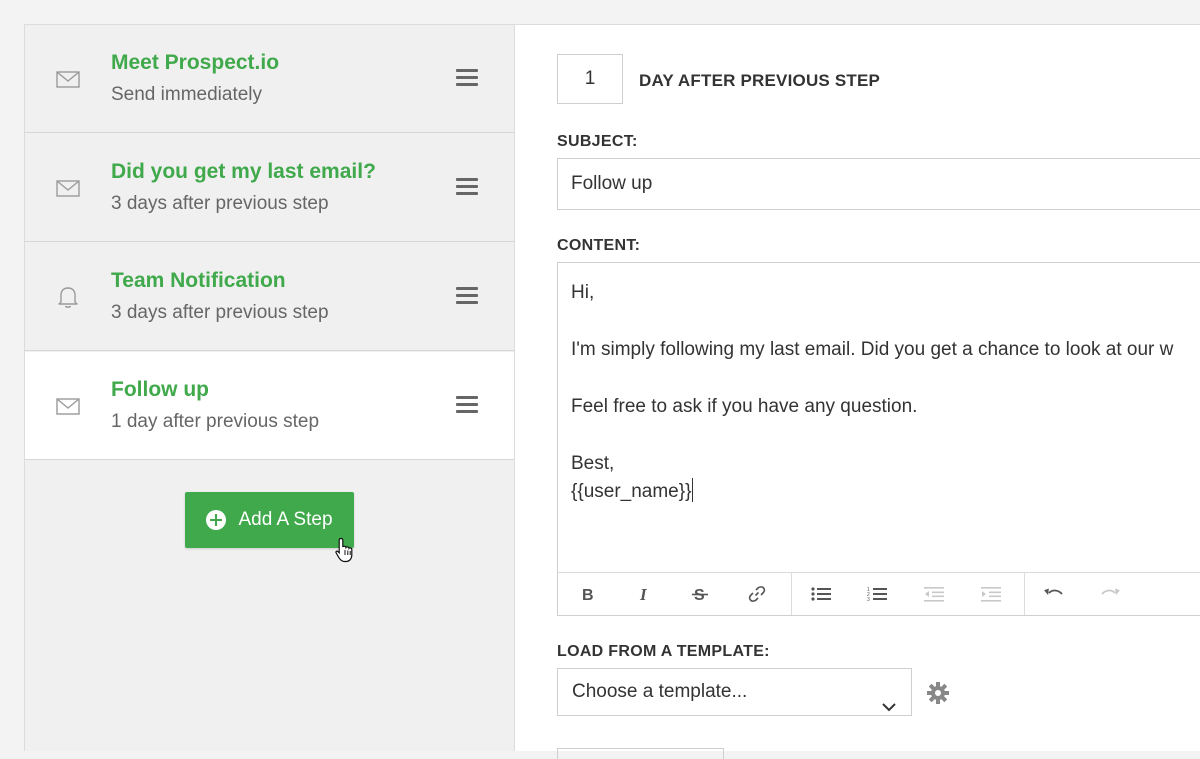  Describe the element at coordinates (693, 490) in the screenshot. I see `text-caret` at that location.